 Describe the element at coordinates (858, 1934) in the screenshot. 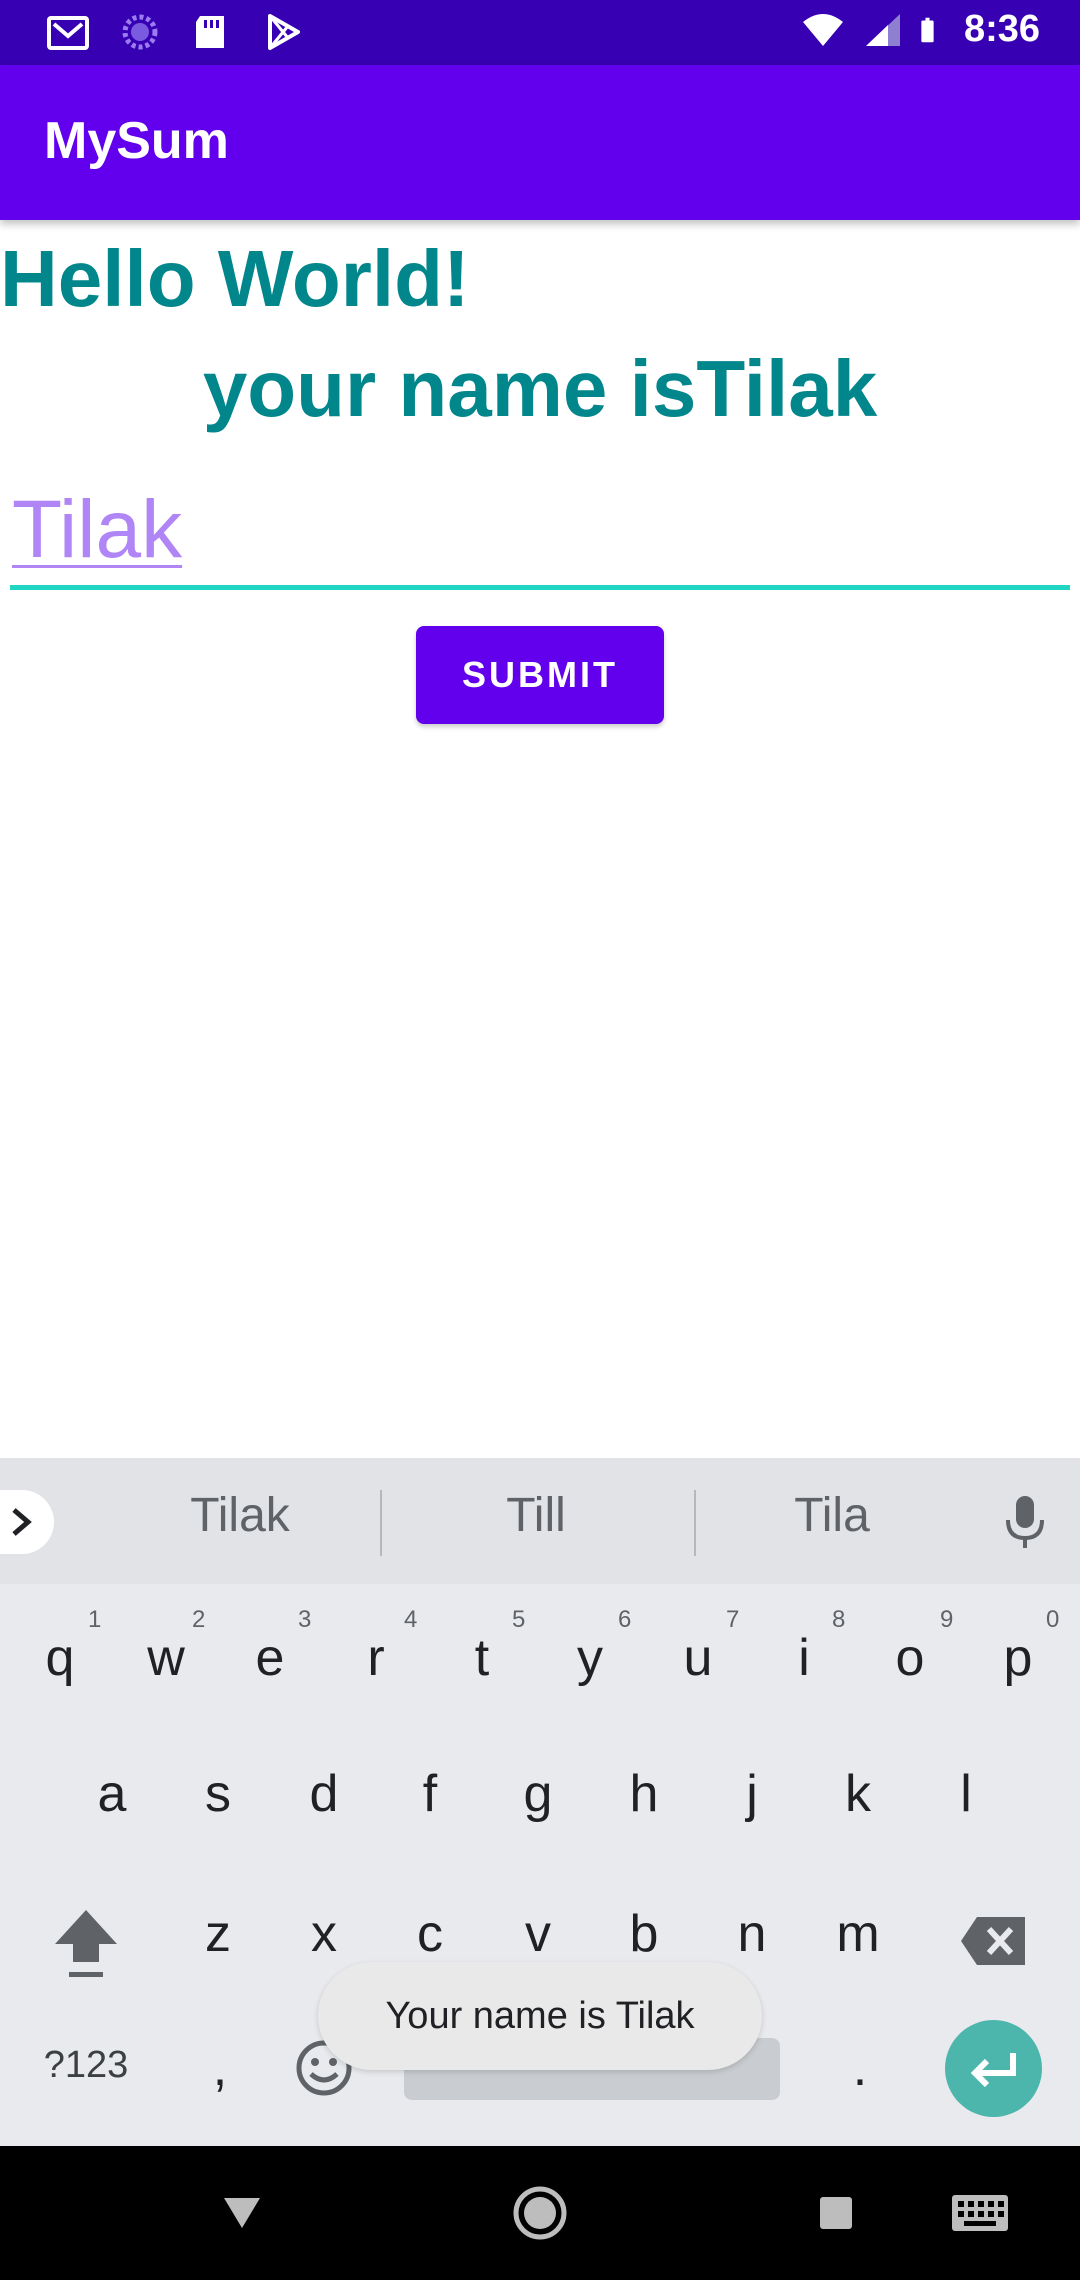

I see `key-m: m` at that location.